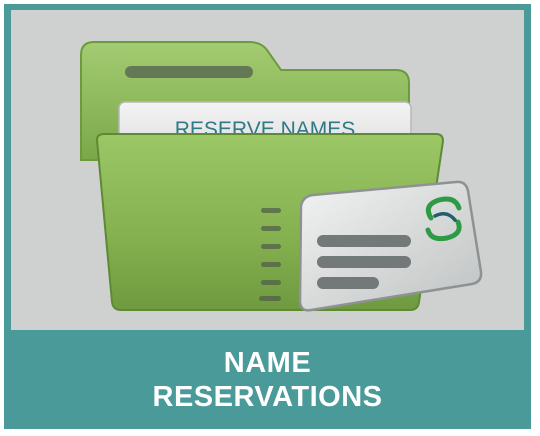  Describe the element at coordinates (267, 396) in the screenshot. I see `tile-label-line2: RESERVATIONS` at that location.